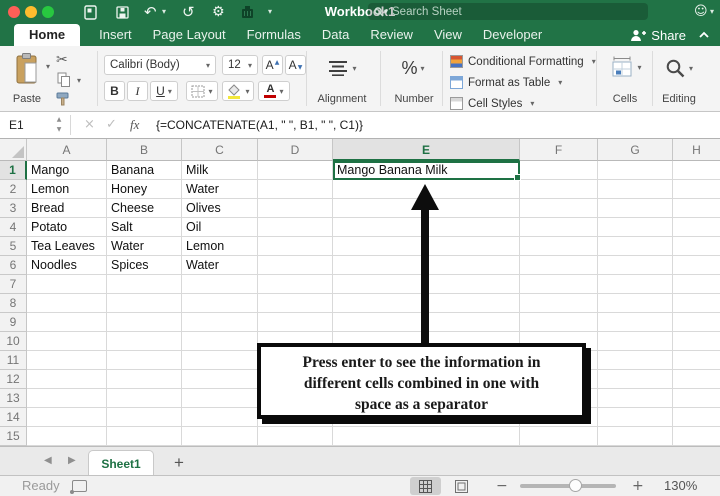 The width and height of the screenshot is (720, 496). What do you see at coordinates (13, 303) in the screenshot?
I see `row-header-8: 8` at bounding box center [13, 303].